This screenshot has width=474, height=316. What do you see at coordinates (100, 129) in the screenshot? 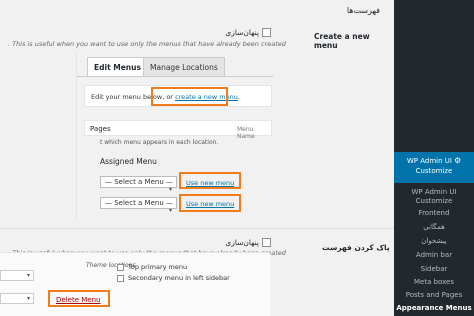
I see `pages-label: Pages` at bounding box center [100, 129].